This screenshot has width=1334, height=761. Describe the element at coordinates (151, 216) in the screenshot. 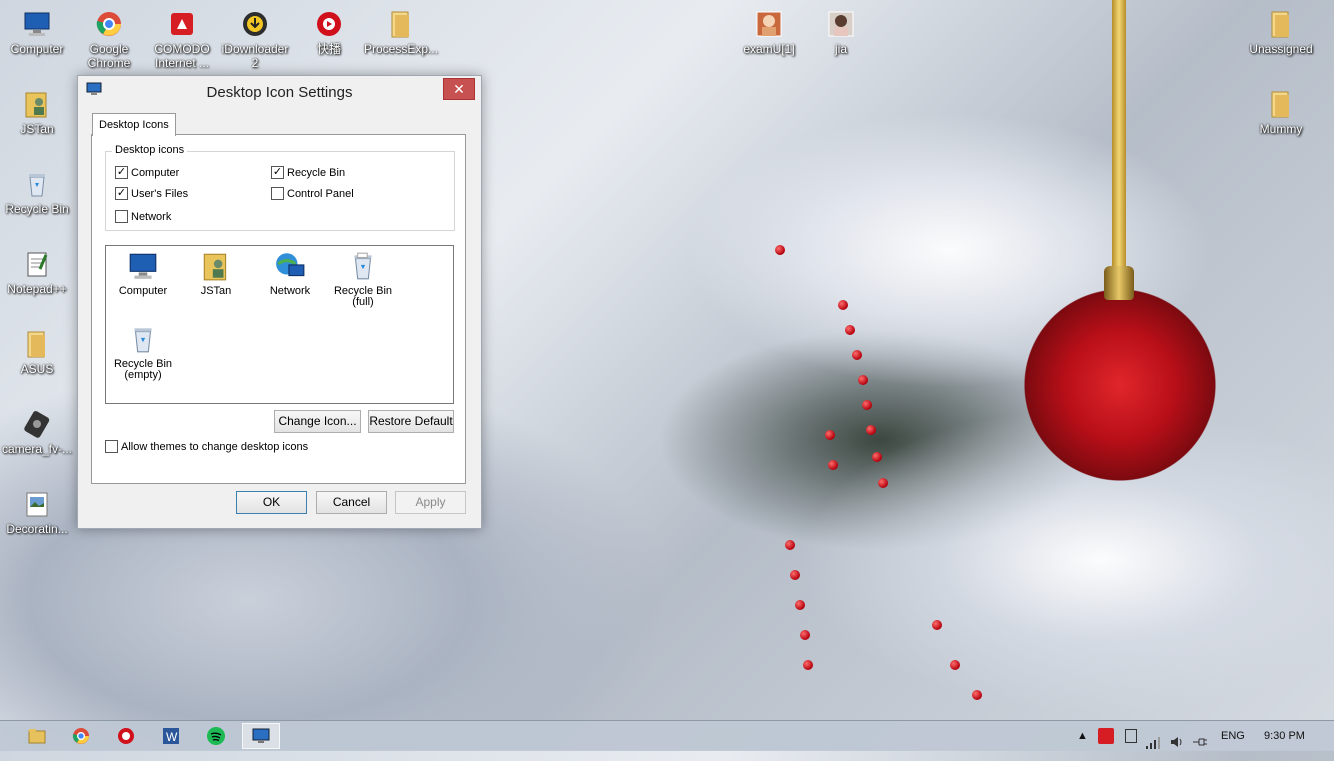

I see `checkbox-label: Network` at that location.